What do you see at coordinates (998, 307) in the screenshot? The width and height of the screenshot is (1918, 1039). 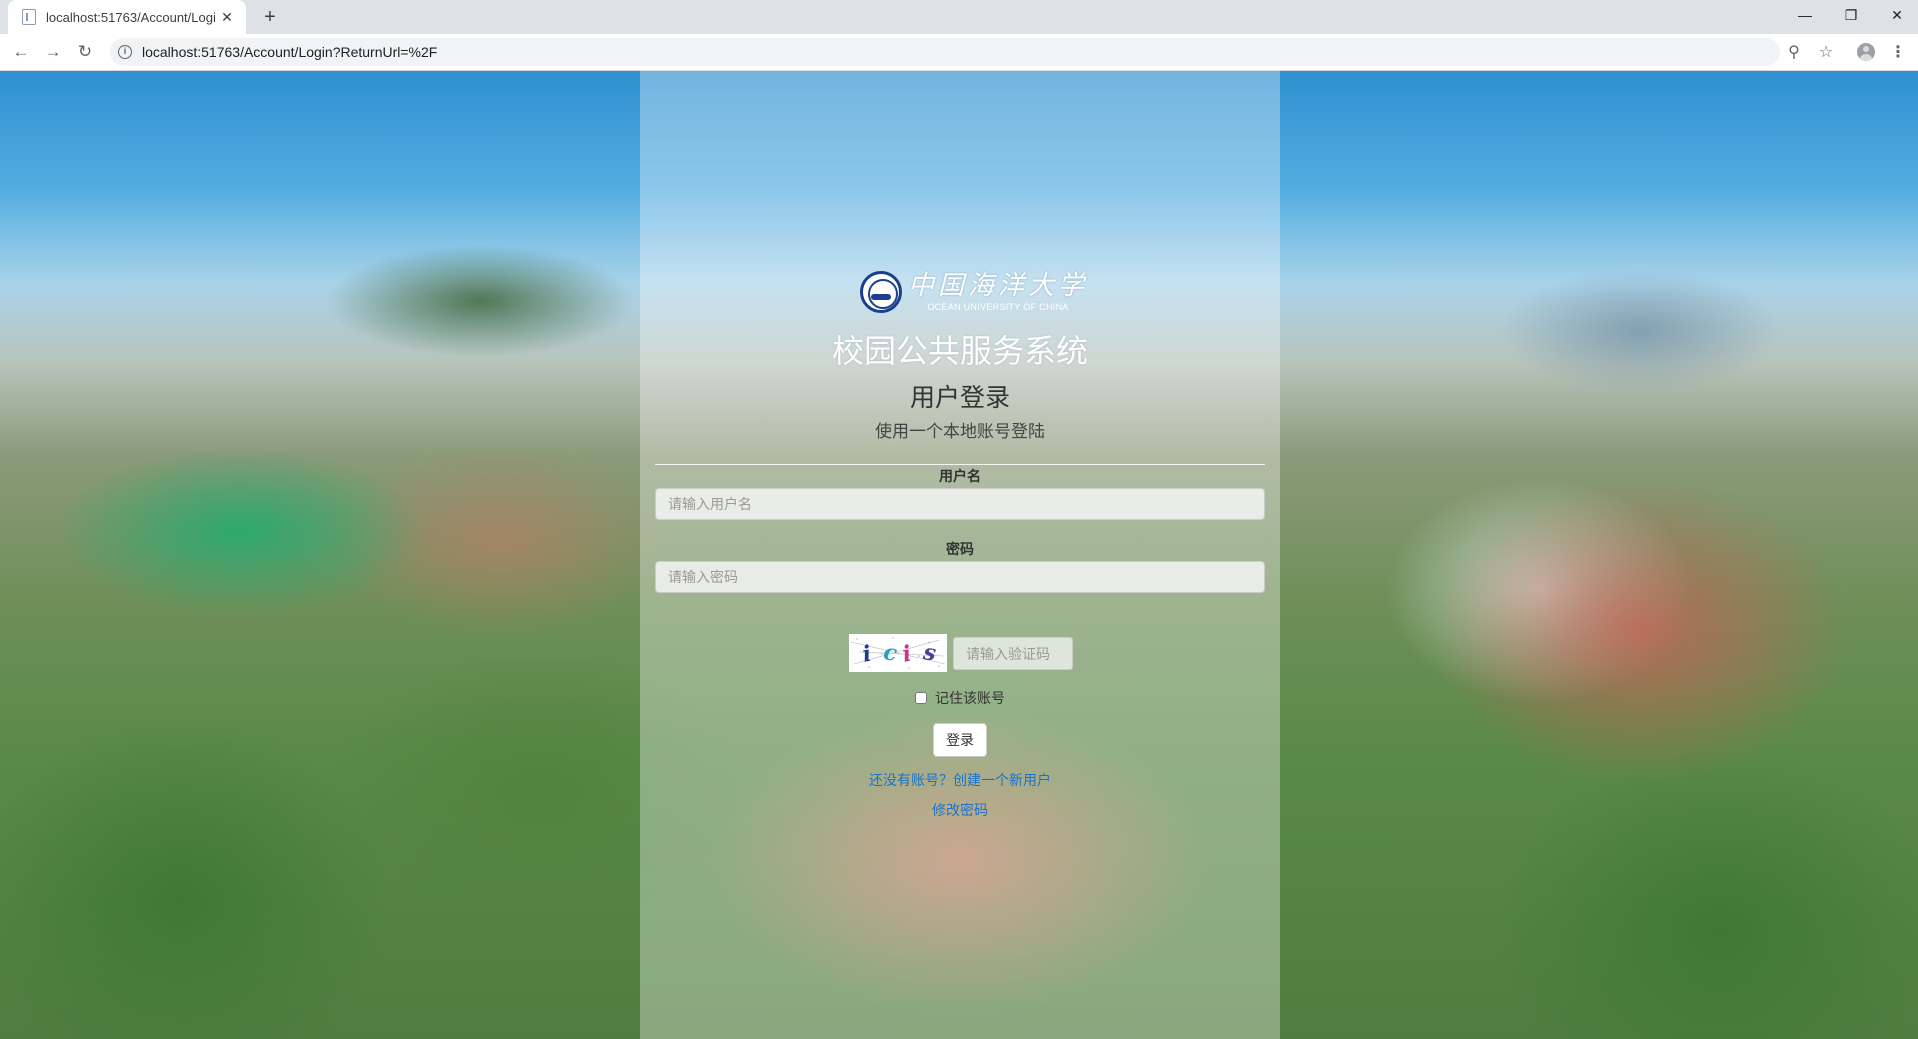 I see `logo-english-name: OCEAN UNIVERSITY OF CHINA` at bounding box center [998, 307].